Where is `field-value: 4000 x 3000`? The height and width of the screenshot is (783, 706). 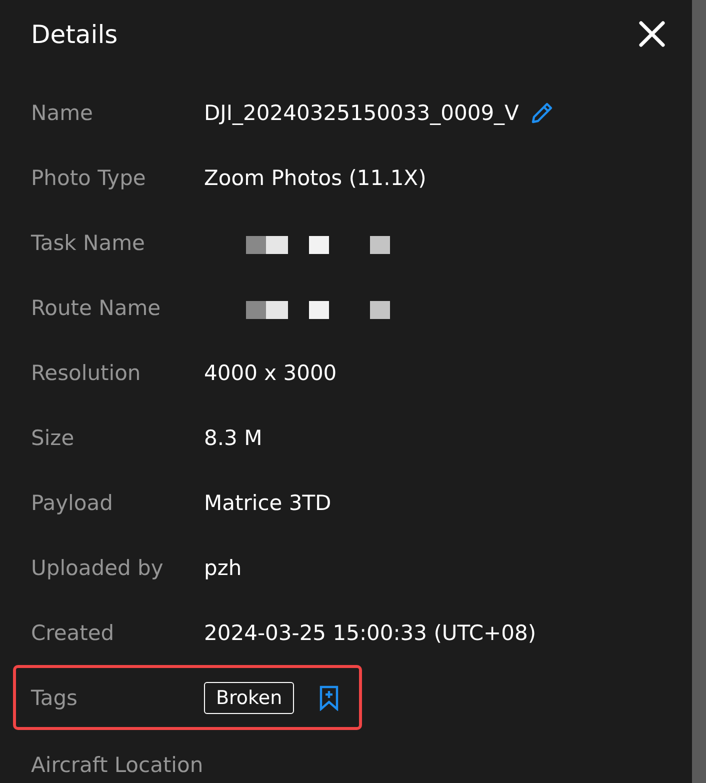 field-value: 4000 x 3000 is located at coordinates (270, 372).